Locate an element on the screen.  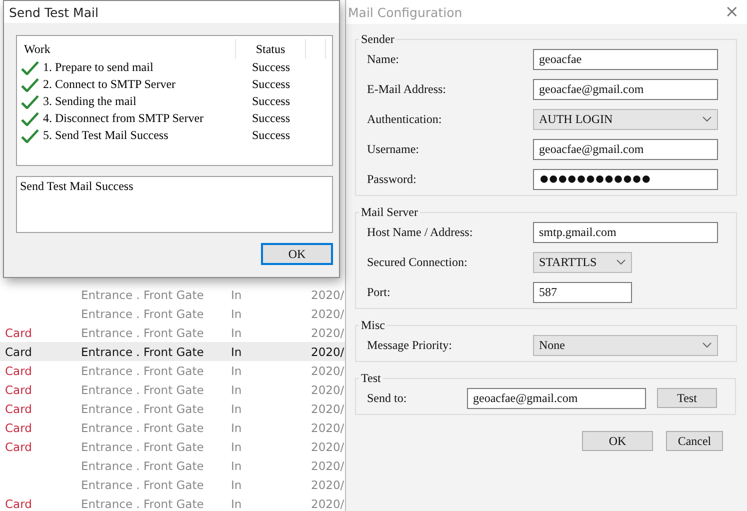
field-label: Password: is located at coordinates (392, 179).